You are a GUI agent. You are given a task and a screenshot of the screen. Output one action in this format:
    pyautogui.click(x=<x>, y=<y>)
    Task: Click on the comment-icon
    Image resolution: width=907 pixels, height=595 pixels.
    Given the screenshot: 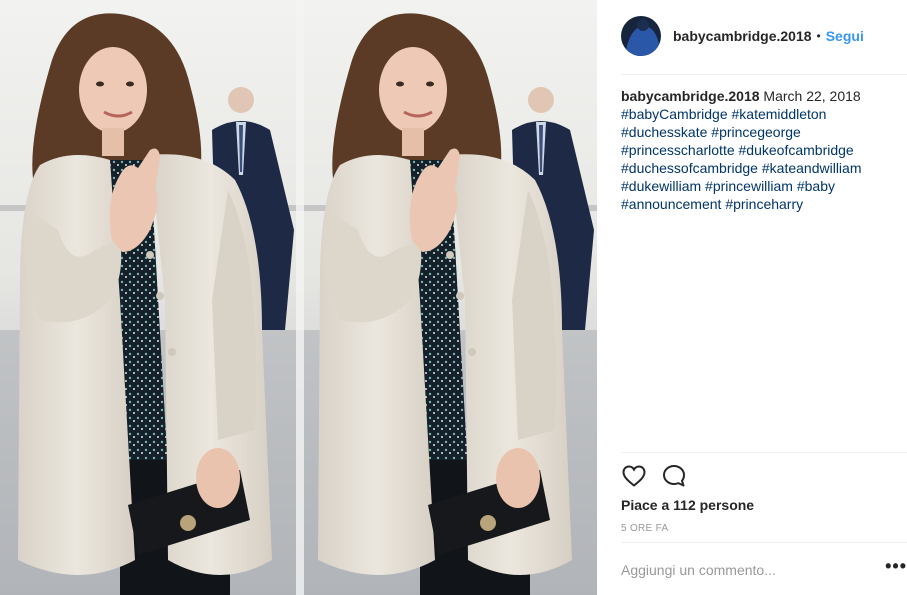 What is the action you would take?
    pyautogui.click(x=674, y=476)
    